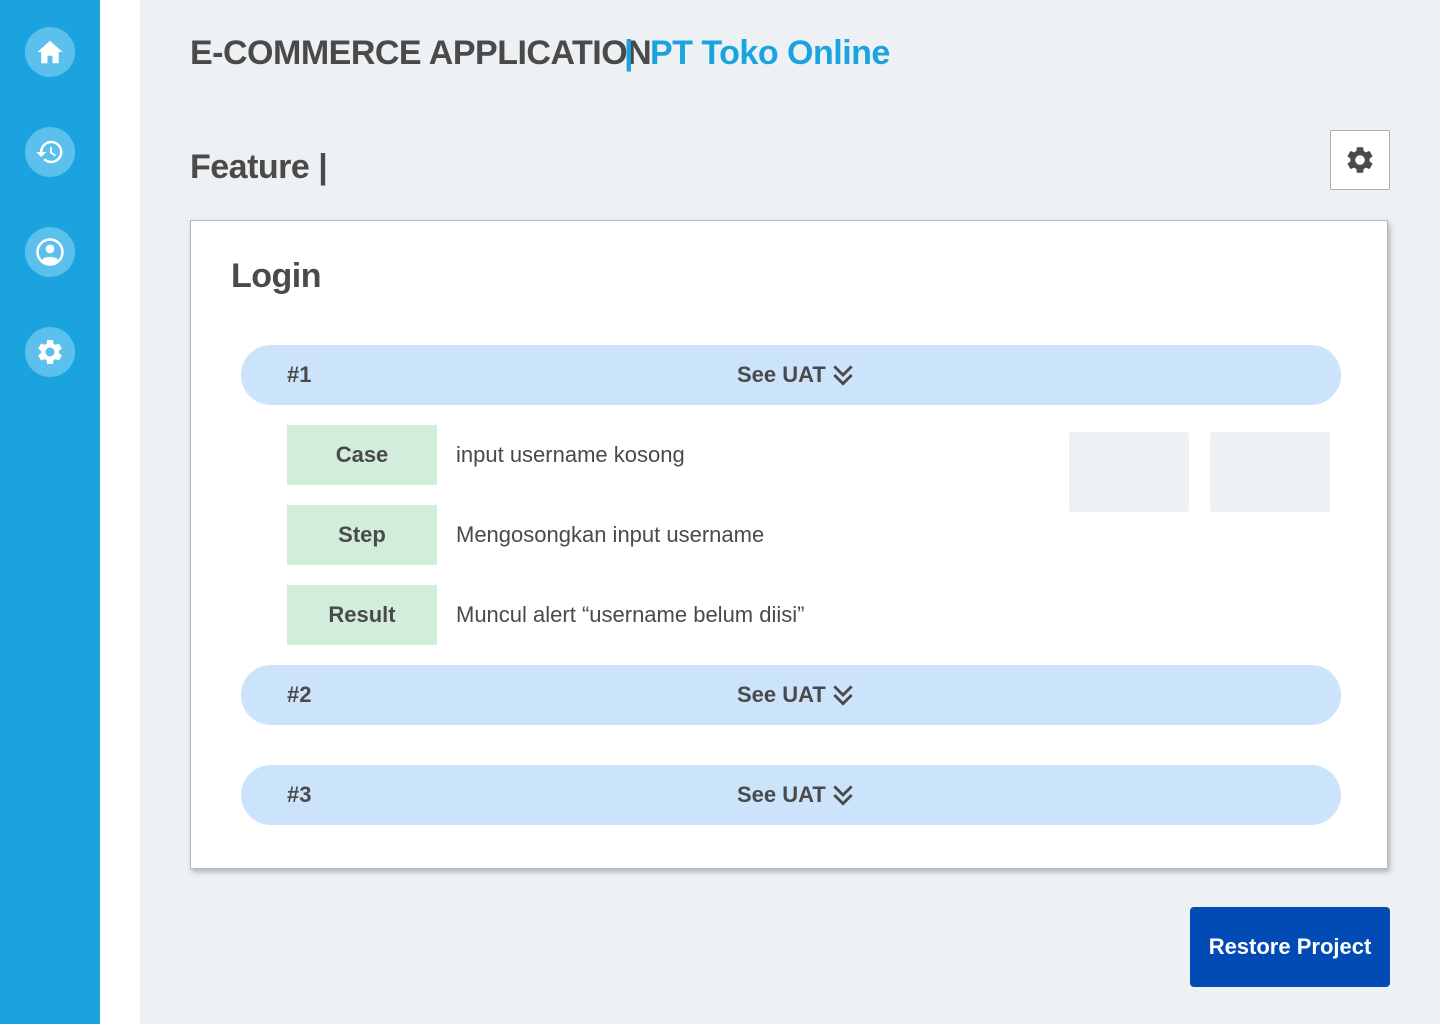 The height and width of the screenshot is (1024, 1440). What do you see at coordinates (630, 614) in the screenshot?
I see `result-value: Muncul alert “username belum diisi”` at bounding box center [630, 614].